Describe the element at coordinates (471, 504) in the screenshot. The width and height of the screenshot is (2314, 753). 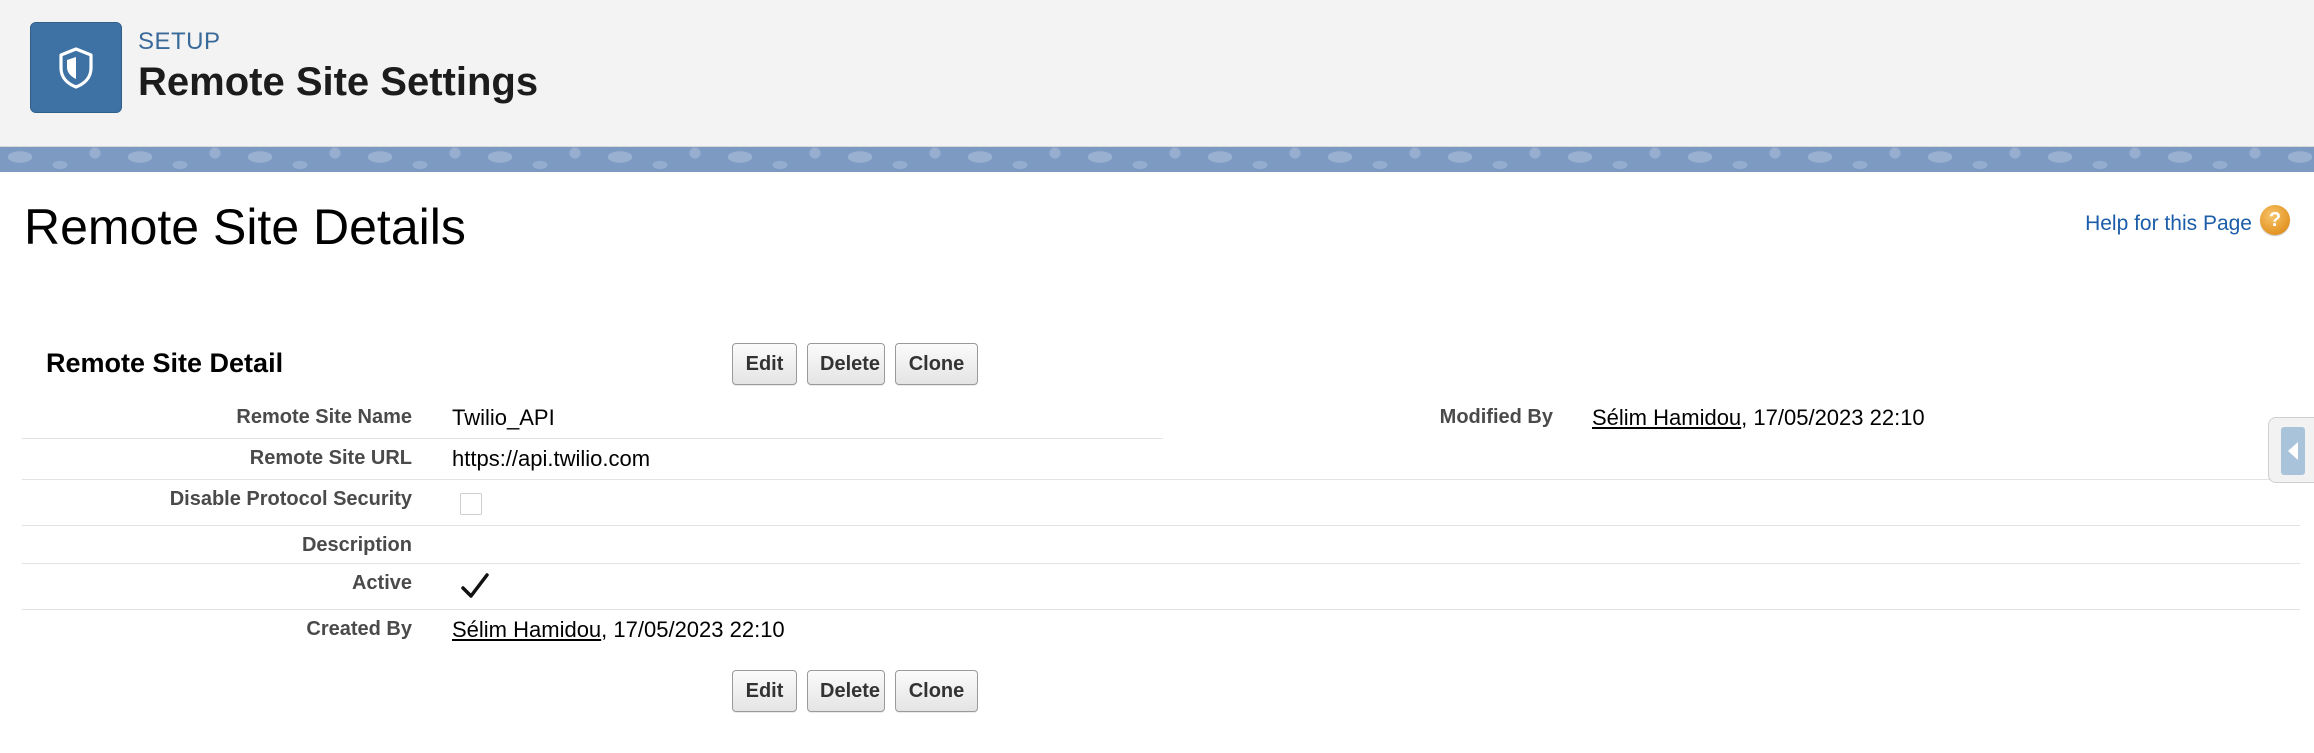
I see `disable-protocol-security-checkbox` at that location.